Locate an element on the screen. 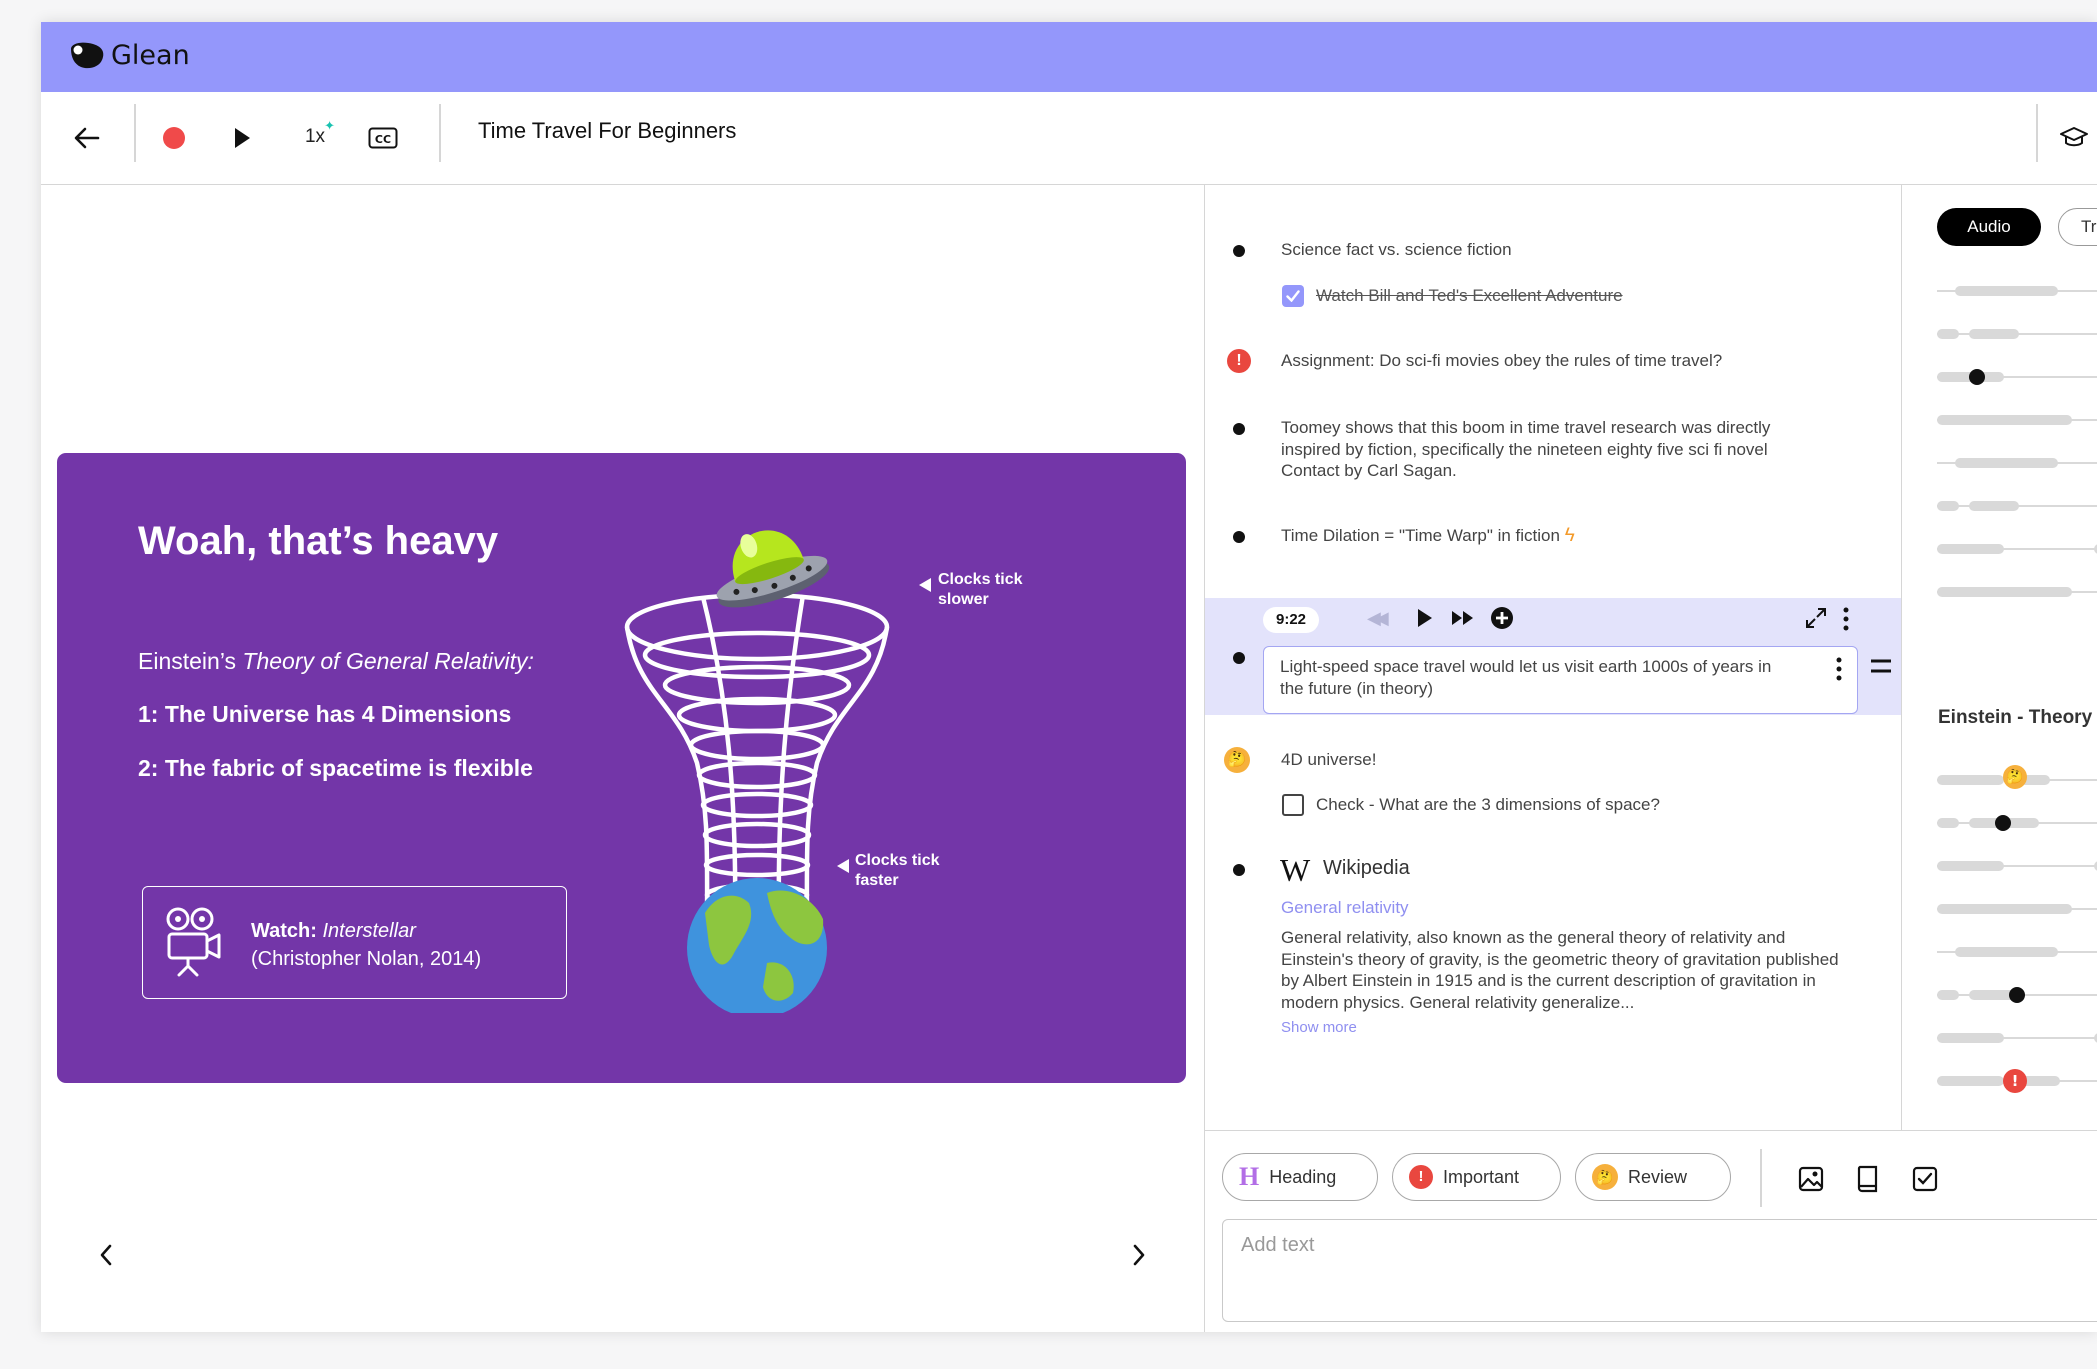 The height and width of the screenshot is (1369, 2097). add-text-input: Add text is located at coordinates (1659, 1270).